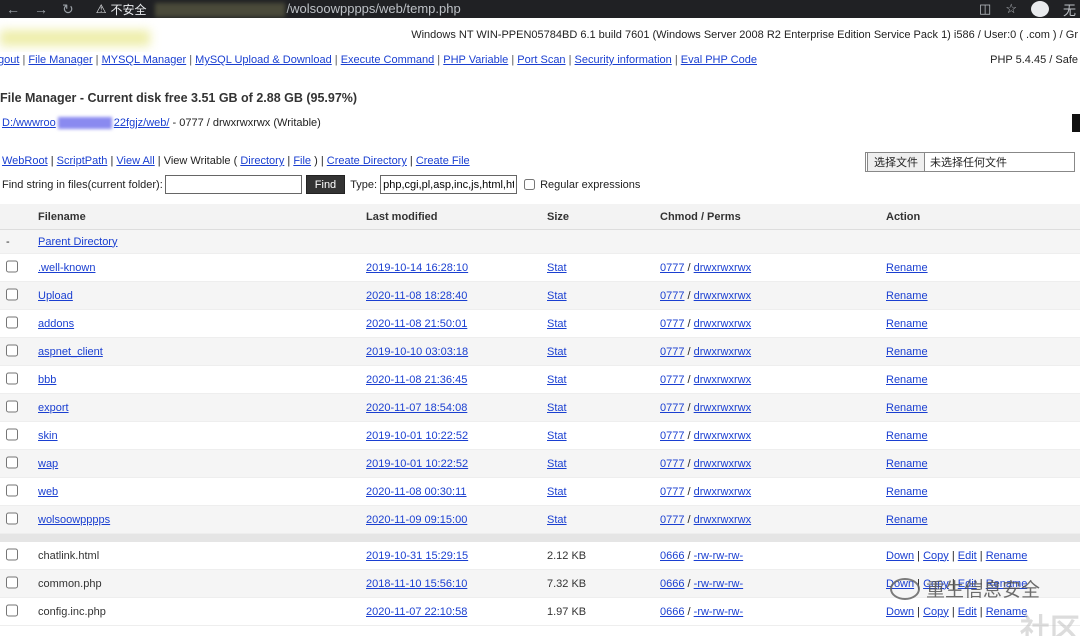 This screenshot has height=636, width=1080. What do you see at coordinates (416, 324) in the screenshot?
I see `modified-link: 2020-11-08 21:50:01` at bounding box center [416, 324].